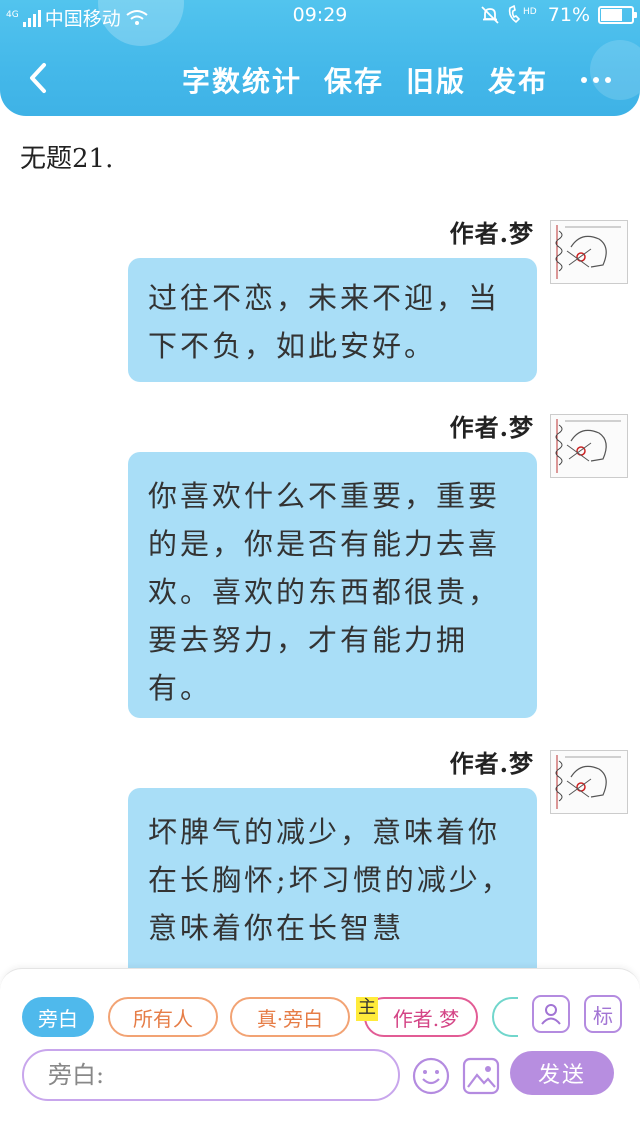 The image size is (640, 1138). What do you see at coordinates (481, 1076) in the screenshot?
I see `image-icon` at bounding box center [481, 1076].